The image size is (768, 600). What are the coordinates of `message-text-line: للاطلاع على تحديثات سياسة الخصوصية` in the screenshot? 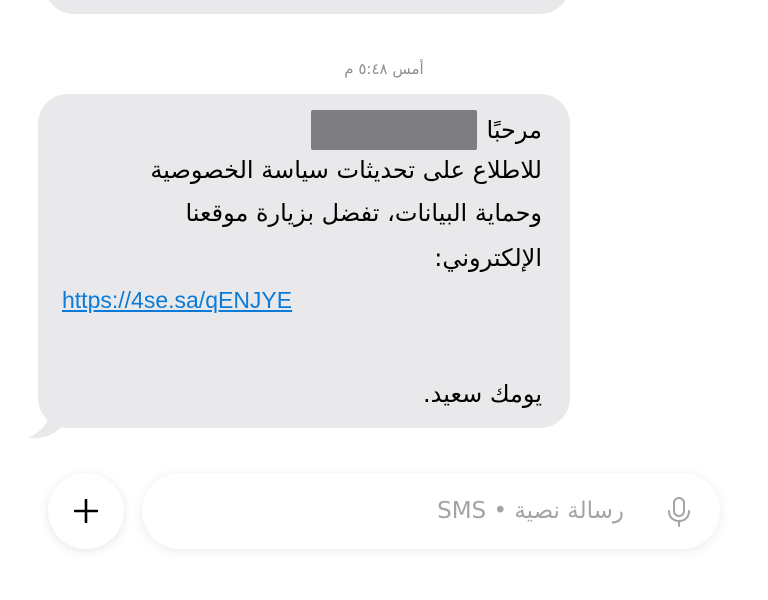 It's located at (346, 170).